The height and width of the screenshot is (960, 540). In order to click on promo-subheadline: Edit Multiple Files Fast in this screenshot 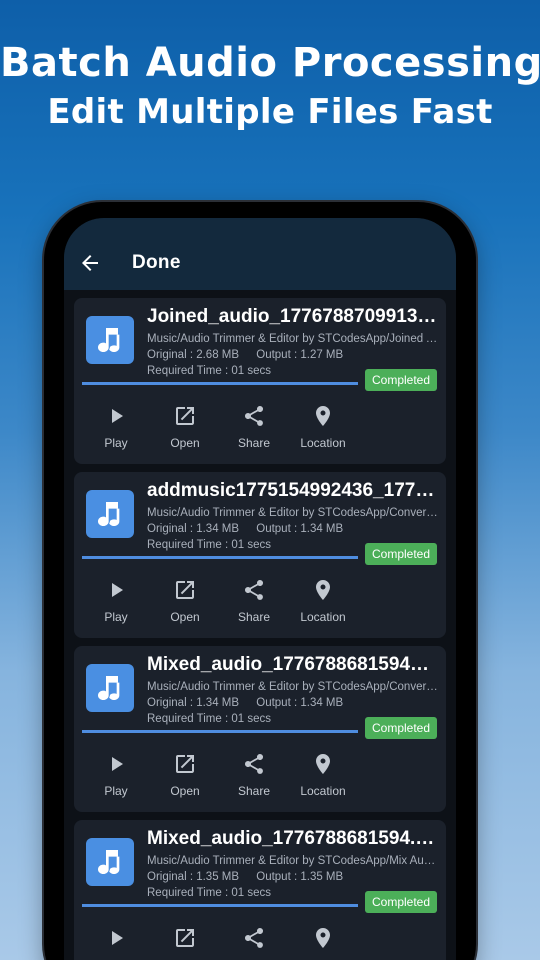, I will do `click(270, 112)`.